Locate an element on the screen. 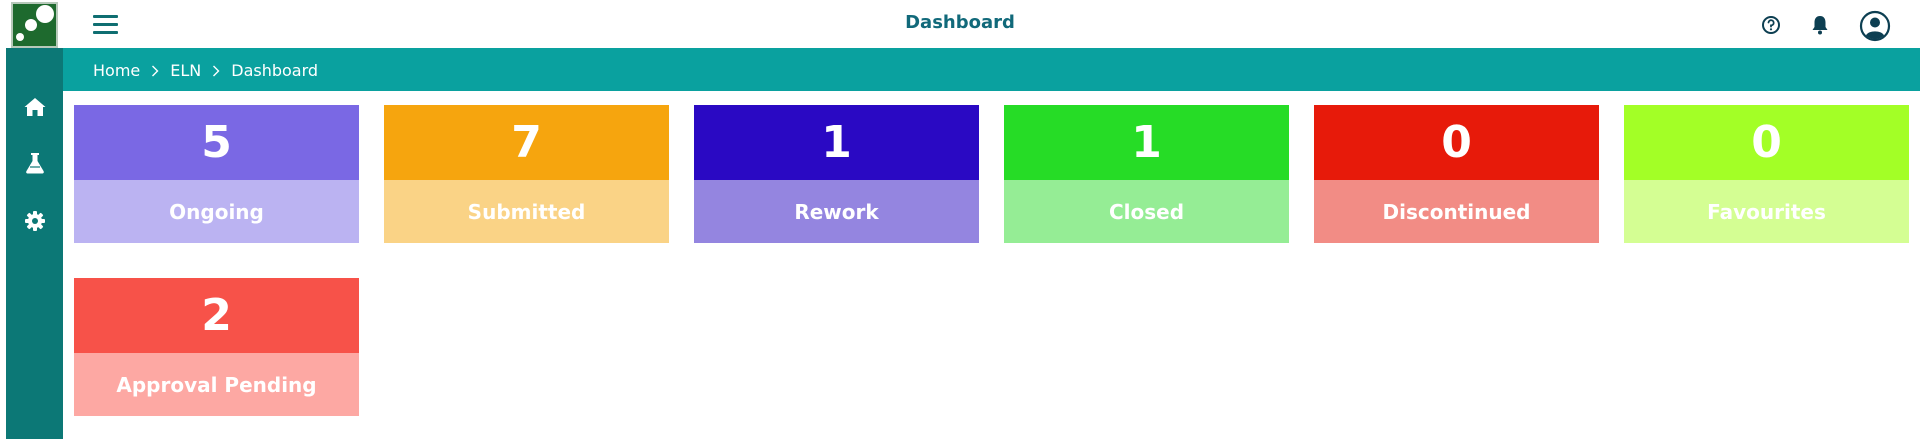 The height and width of the screenshot is (439, 1920). breadcrumb-bar: Home ELN Dashboard is located at coordinates (991, 69).